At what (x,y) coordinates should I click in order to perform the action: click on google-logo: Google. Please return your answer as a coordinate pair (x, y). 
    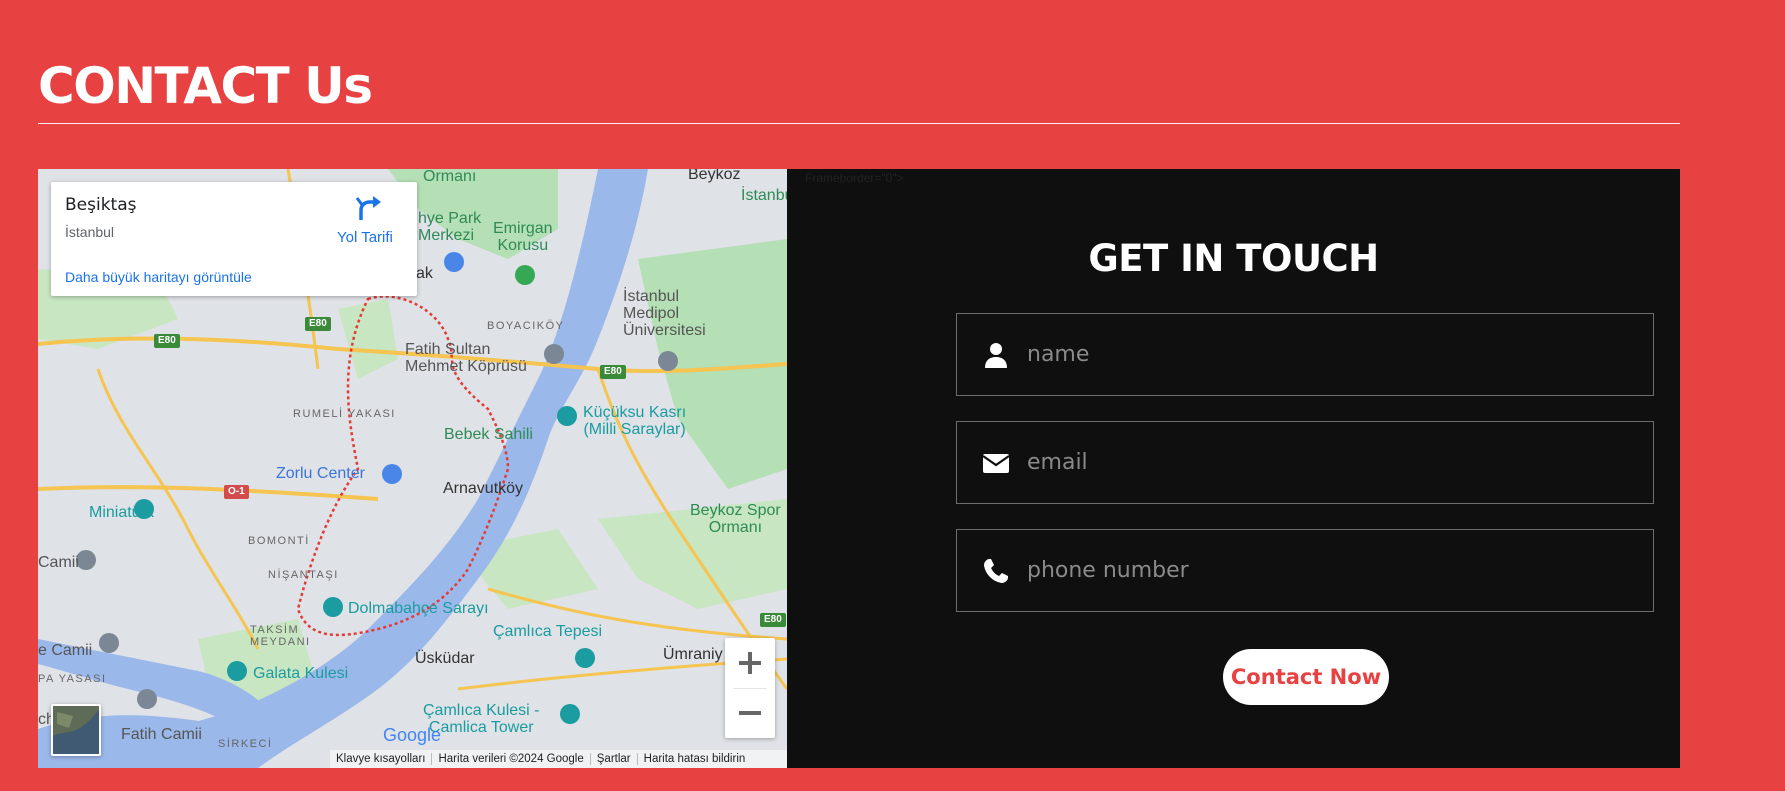
    Looking at the image, I should click on (412, 735).